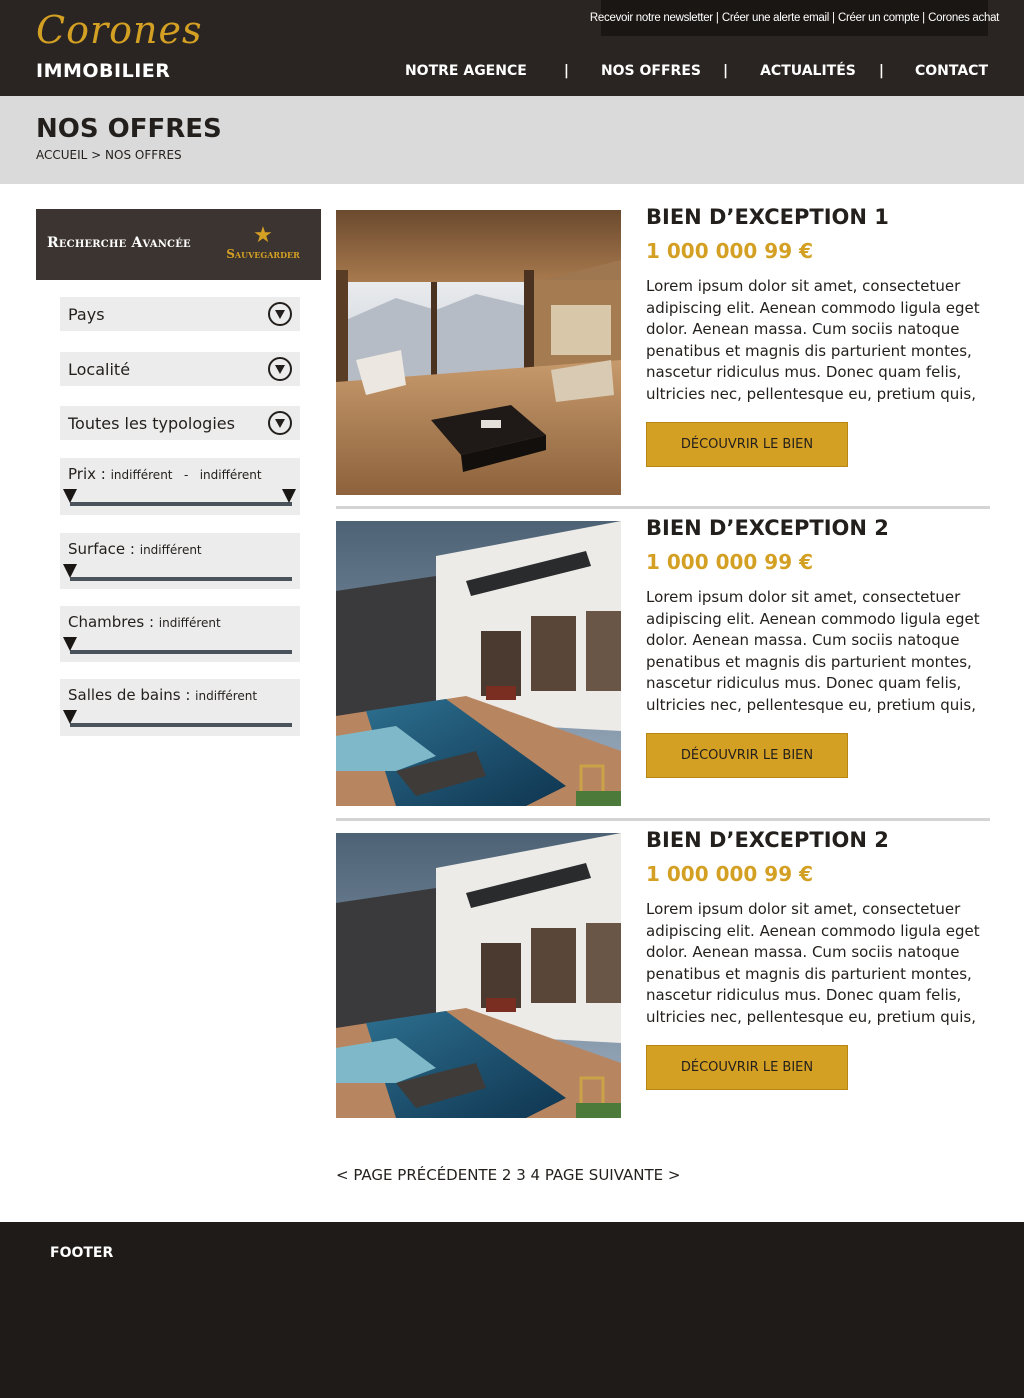  I want to click on select-label: Localité, so click(99, 369).